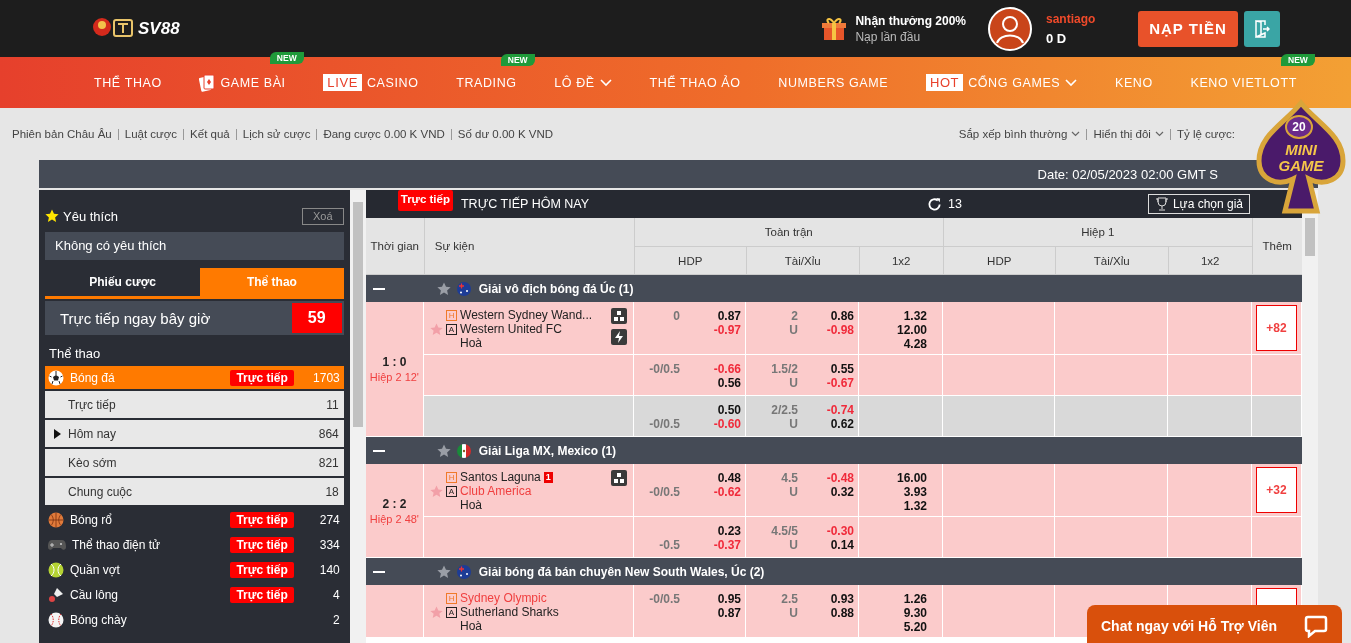 The height and width of the screenshot is (643, 1351). Describe the element at coordinates (915, 599) in the screenshot. I see `odds-value: 1.26` at that location.